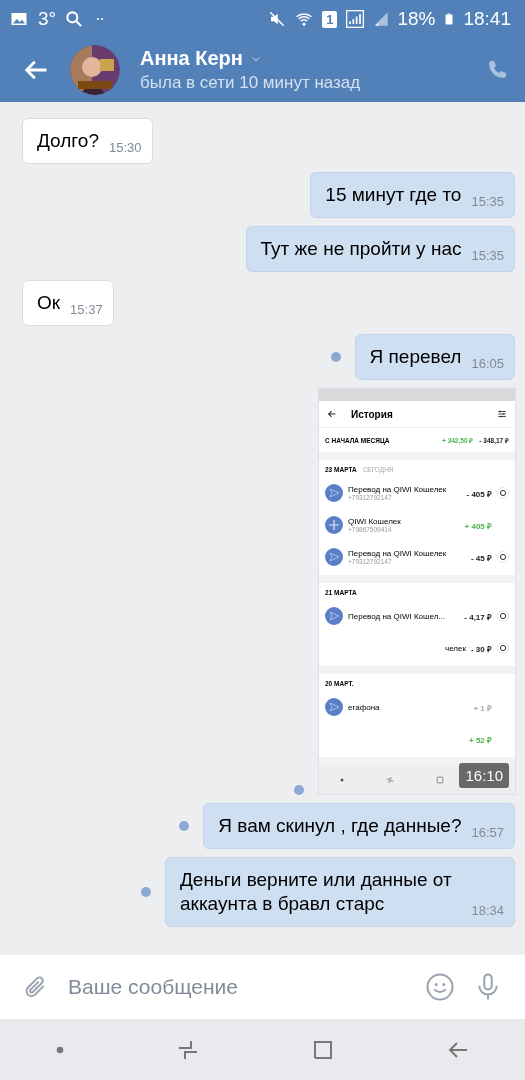 The width and height of the screenshot is (525, 1080). What do you see at coordinates (375, 521) in the screenshot?
I see `transaction-name: QIWI Кошелек` at bounding box center [375, 521].